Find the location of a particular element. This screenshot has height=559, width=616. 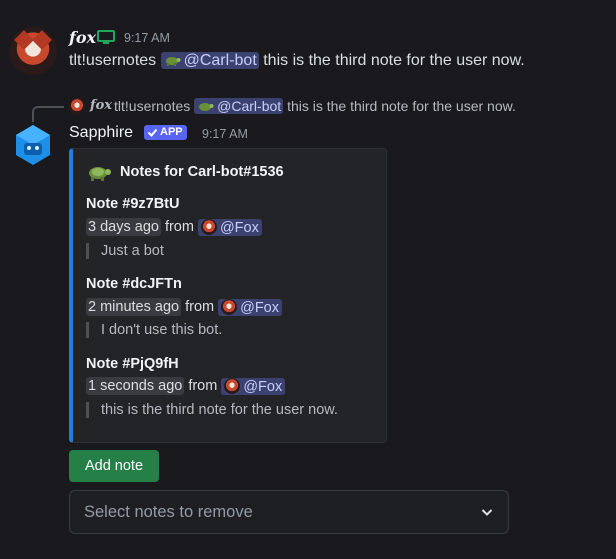

reply-mention-label: @Carl-bot is located at coordinates (249, 106).